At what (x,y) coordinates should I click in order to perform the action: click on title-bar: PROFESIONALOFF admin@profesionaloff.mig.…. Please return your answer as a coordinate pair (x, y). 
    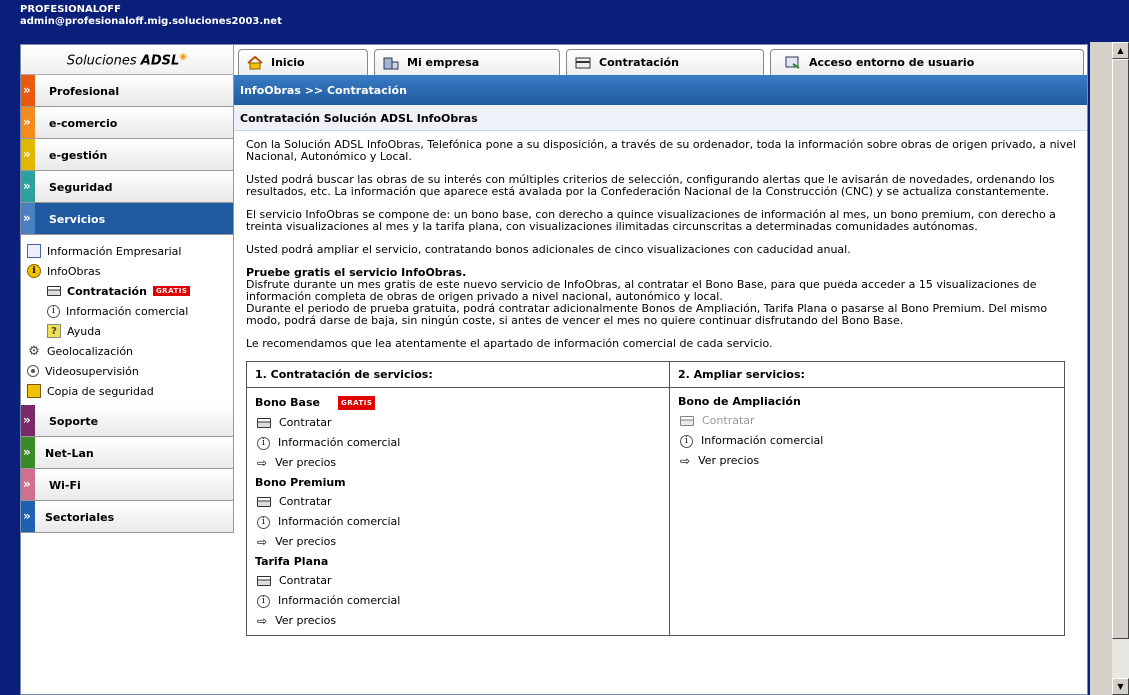
    Looking at the image, I should click on (564, 17).